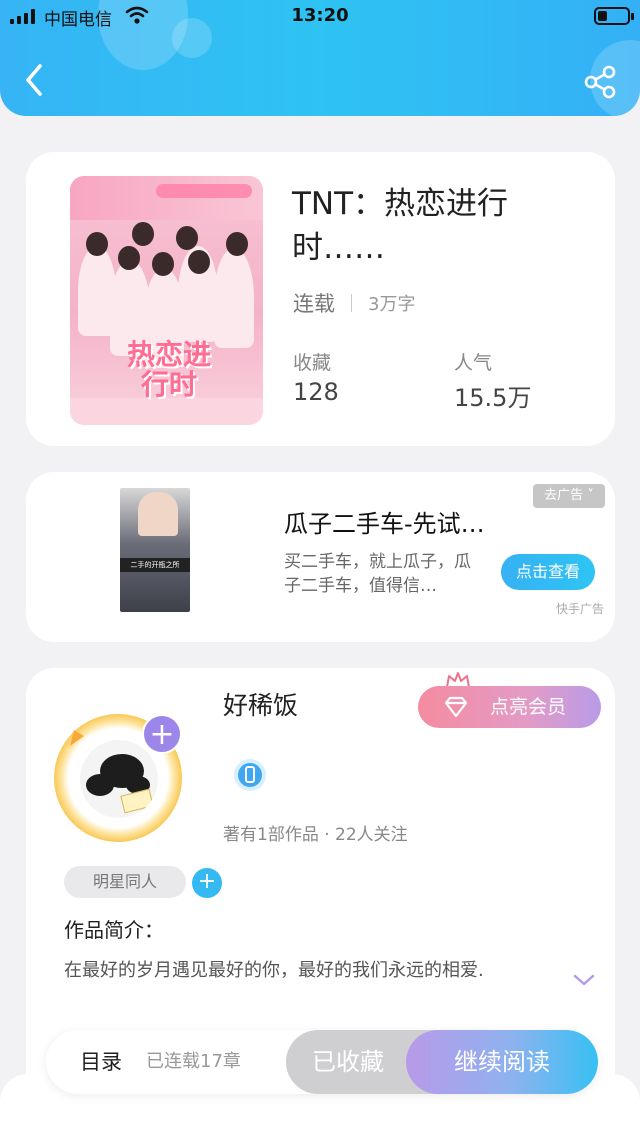 The image size is (640, 1139). I want to click on word-count: 3万字, so click(392, 304).